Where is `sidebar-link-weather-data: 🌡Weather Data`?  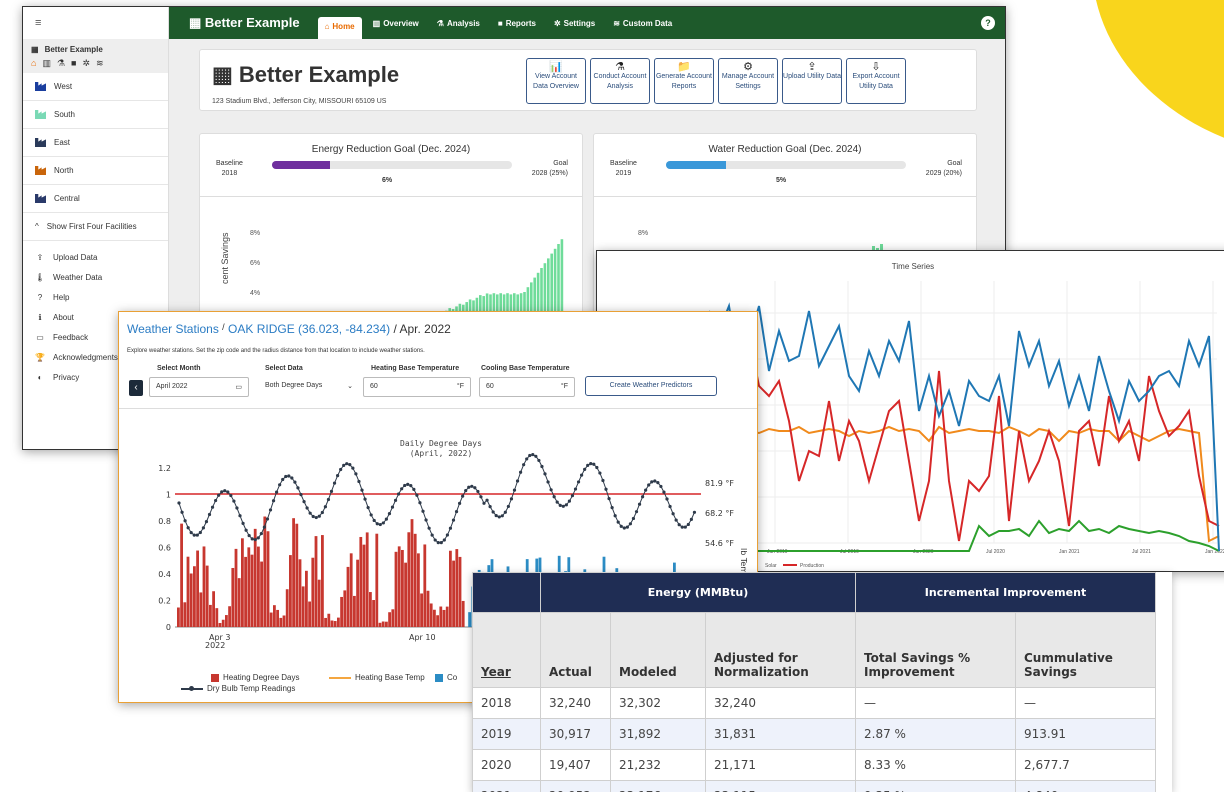 sidebar-link-weather-data: 🌡Weather Data is located at coordinates (95, 277).